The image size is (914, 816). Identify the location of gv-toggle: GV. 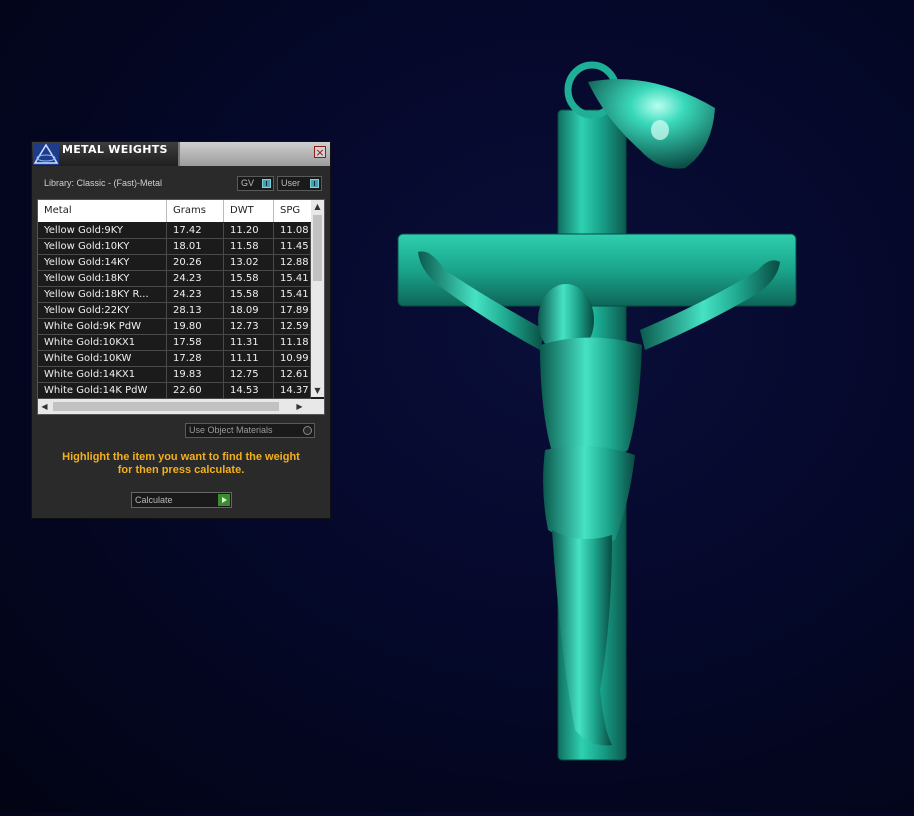
(255, 183).